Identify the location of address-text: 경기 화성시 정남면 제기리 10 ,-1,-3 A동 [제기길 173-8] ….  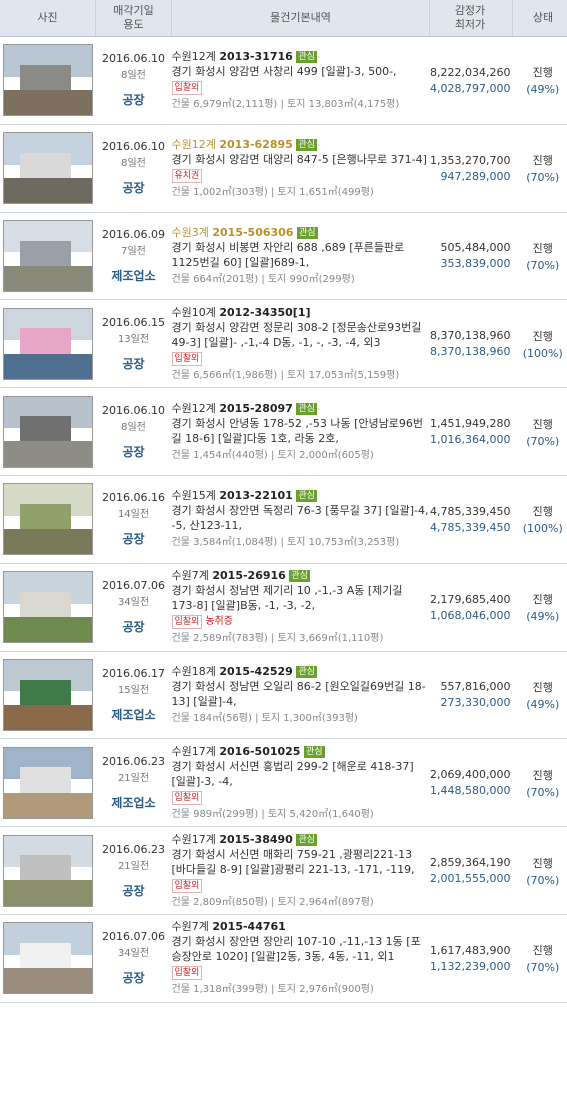
(301, 598).